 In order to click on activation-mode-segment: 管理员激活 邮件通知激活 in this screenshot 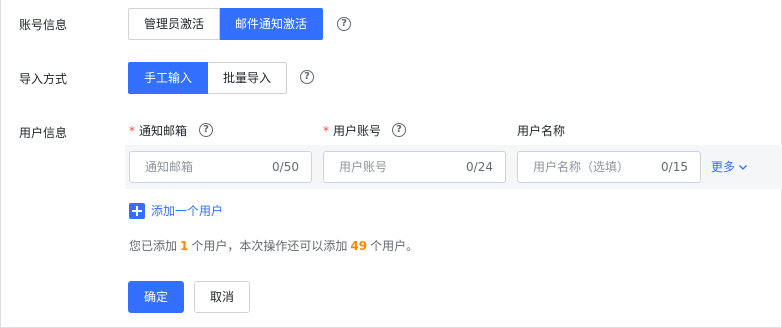, I will do `click(226, 24)`.